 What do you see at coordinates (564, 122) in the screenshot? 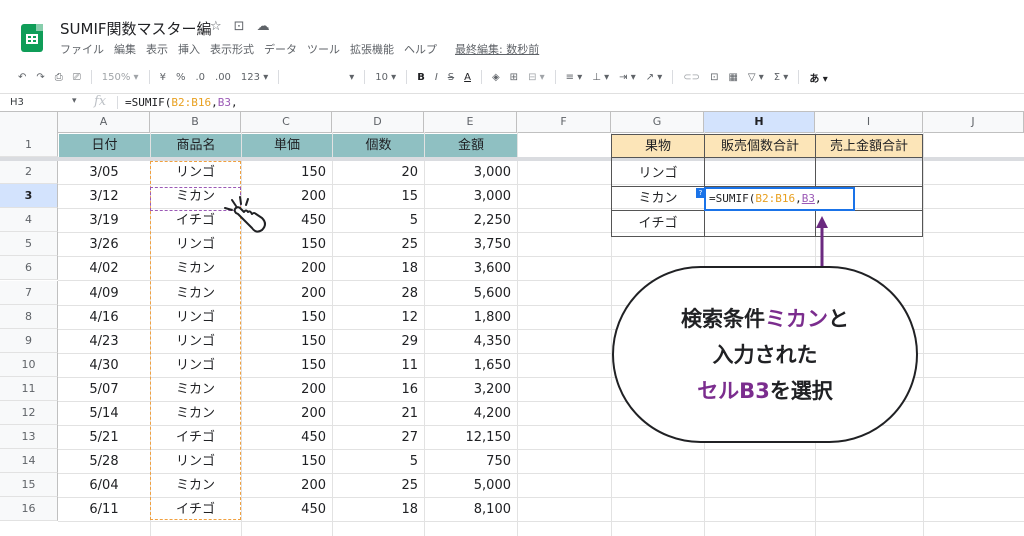
I see `column-header-f: F` at bounding box center [564, 122].